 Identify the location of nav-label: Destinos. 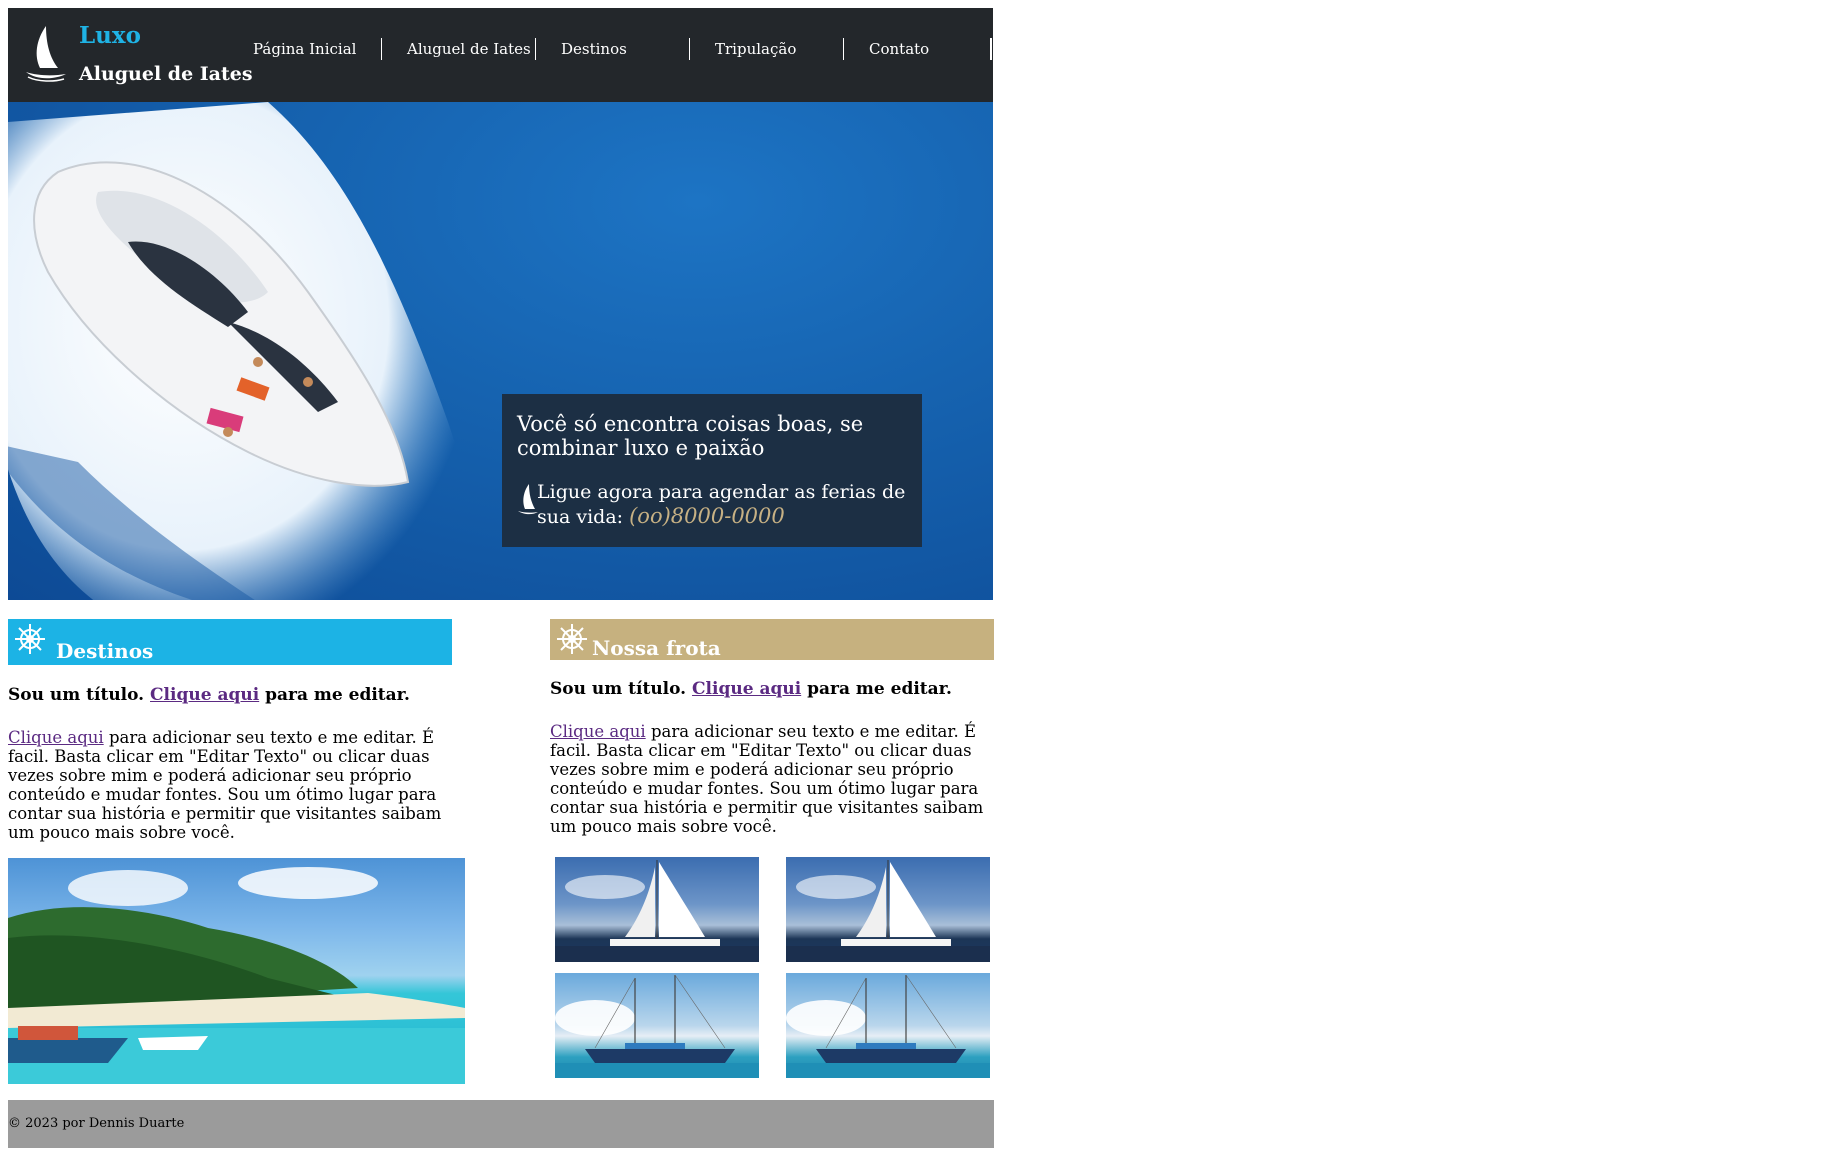
(594, 49).